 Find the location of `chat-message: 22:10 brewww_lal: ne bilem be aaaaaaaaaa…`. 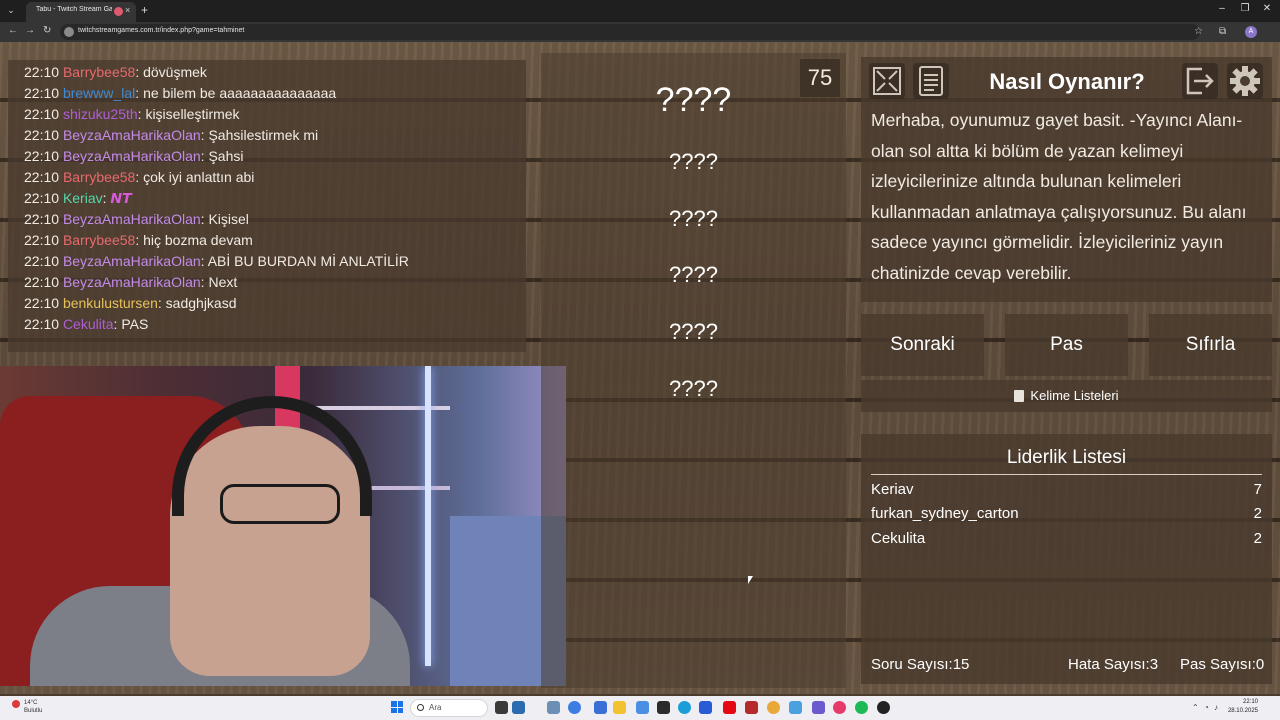

chat-message: 22:10 brewww_lal: ne bilem be aaaaaaaaaa… is located at coordinates (180, 93).